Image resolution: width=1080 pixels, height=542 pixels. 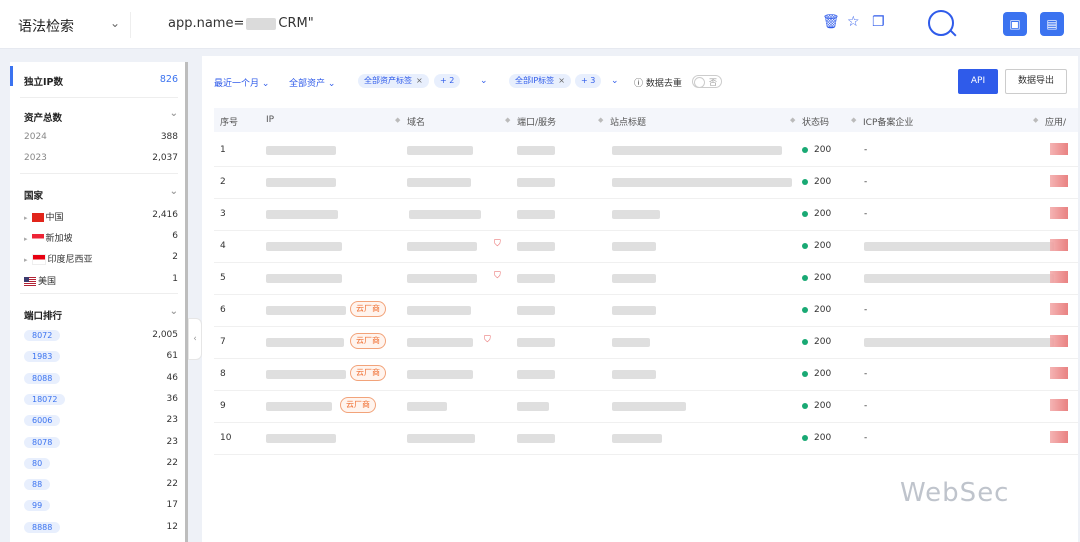 I want to click on year-item: 2023 2,037, so click(x=101, y=158).